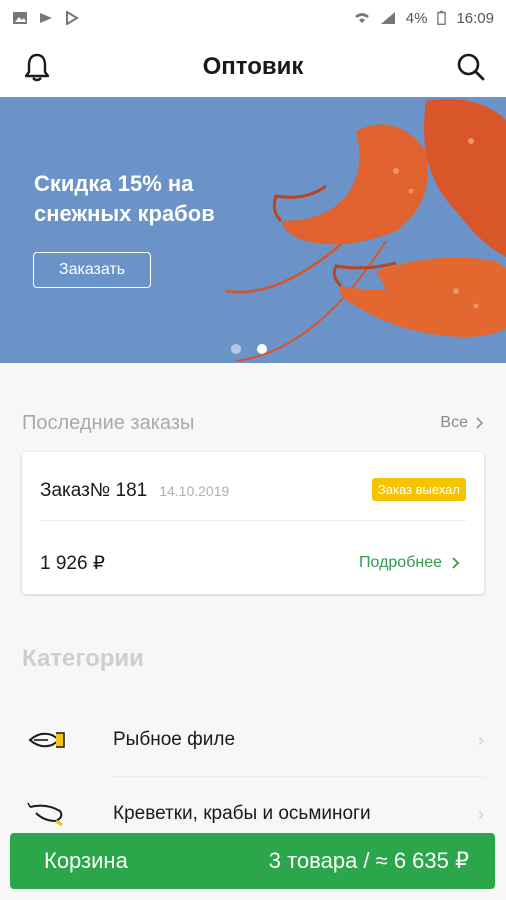 The image size is (506, 900). What do you see at coordinates (418, 489) in the screenshot?
I see `status-badge: Заказ выехал` at bounding box center [418, 489].